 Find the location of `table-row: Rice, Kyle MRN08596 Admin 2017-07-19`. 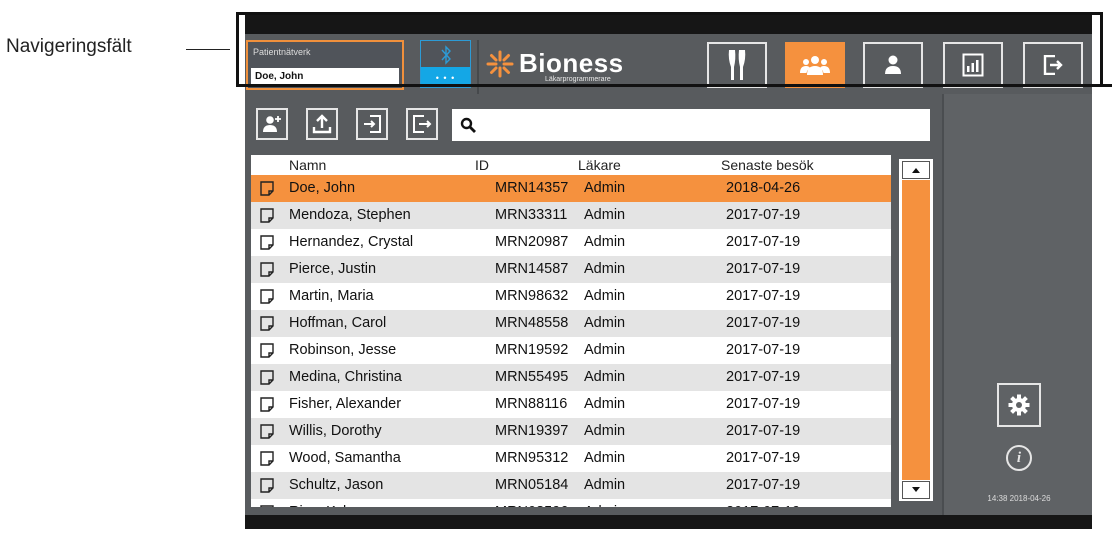

table-row: Rice, Kyle MRN08596 Admin 2017-07-19 is located at coordinates (571, 503).